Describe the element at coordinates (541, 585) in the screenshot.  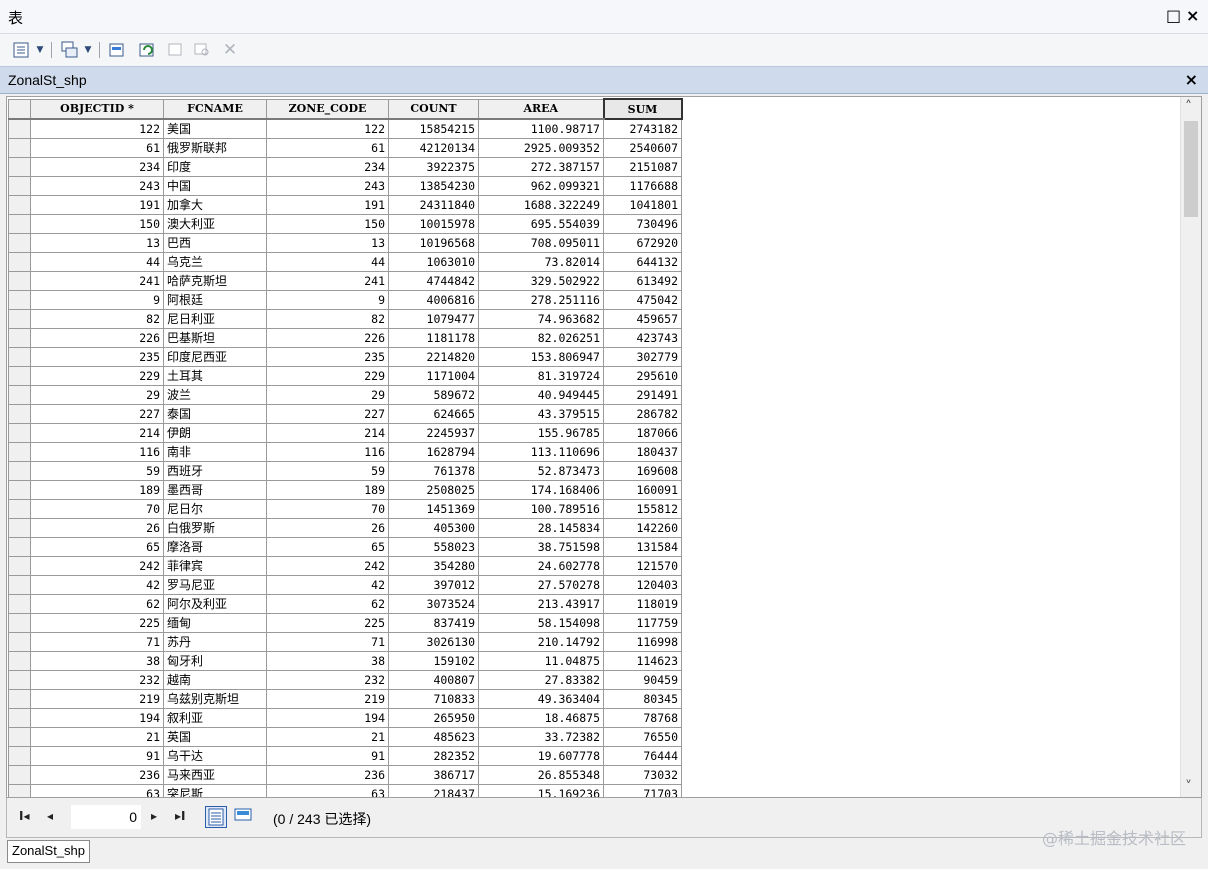
I see `table-cell: 27.570278` at that location.